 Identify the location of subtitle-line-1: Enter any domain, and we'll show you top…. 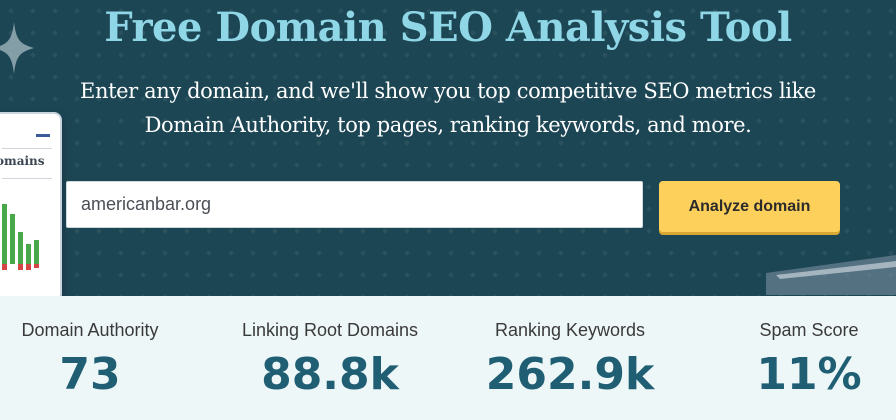
(448, 91).